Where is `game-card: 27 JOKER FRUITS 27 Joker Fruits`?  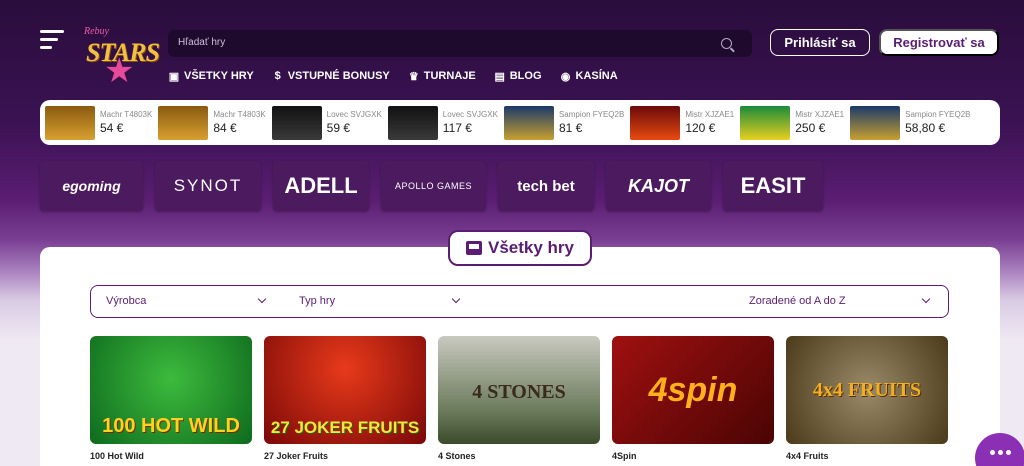 game-card: 27 JOKER FRUITS 27 Joker Fruits is located at coordinates (345, 398).